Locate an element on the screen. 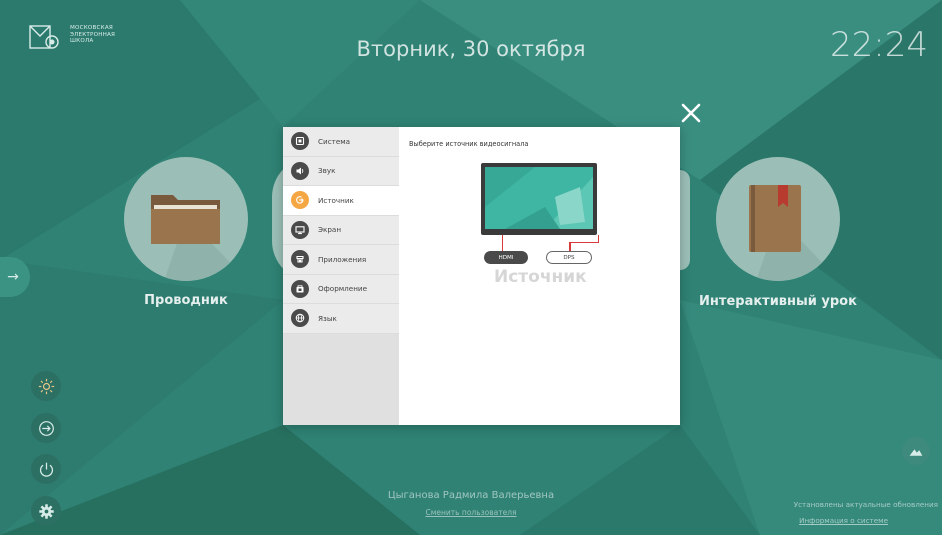 This screenshot has height=535, width=942. folder-icon is located at coordinates (199, 238).